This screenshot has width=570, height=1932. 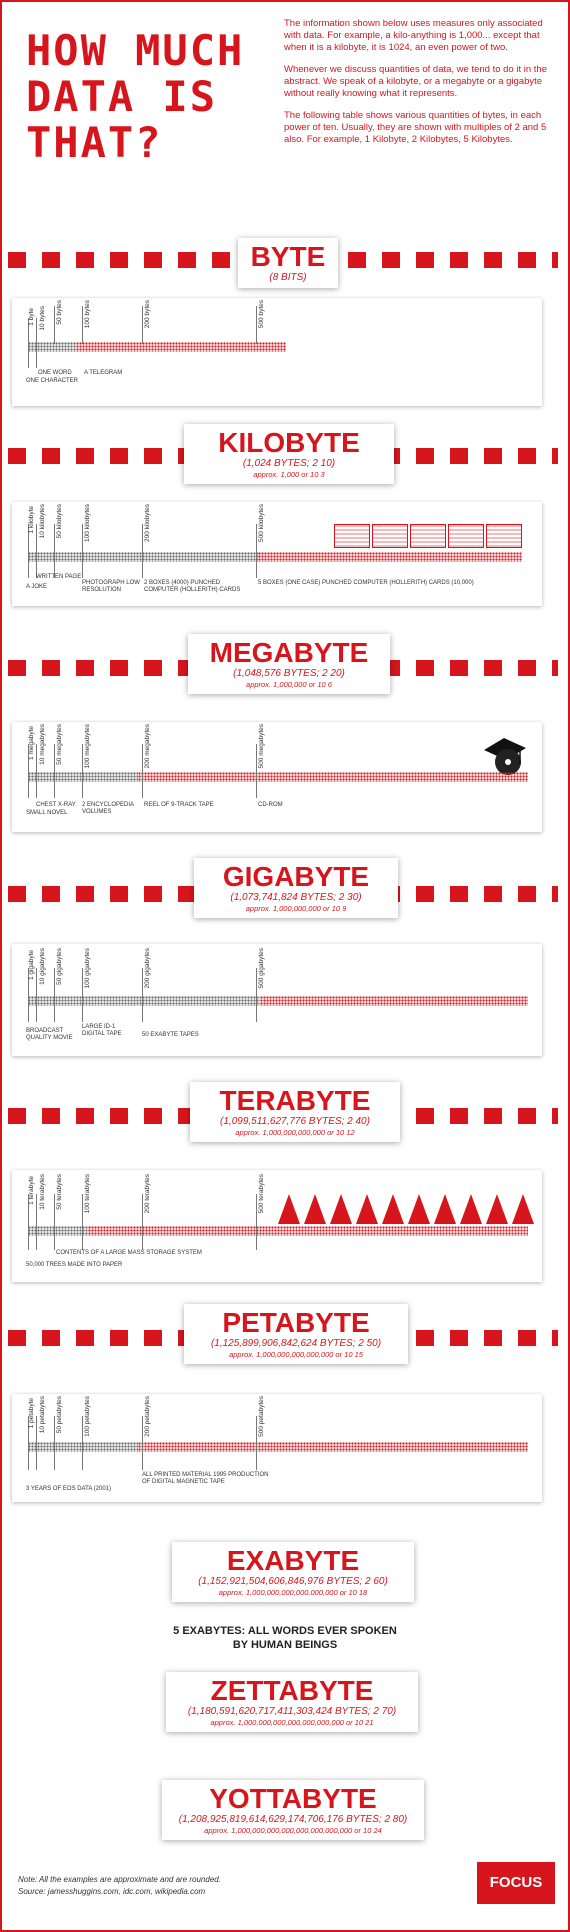 I want to click on example-note: 2 ENCYCLOPEDIA VOLUMES, so click(x=108, y=808).